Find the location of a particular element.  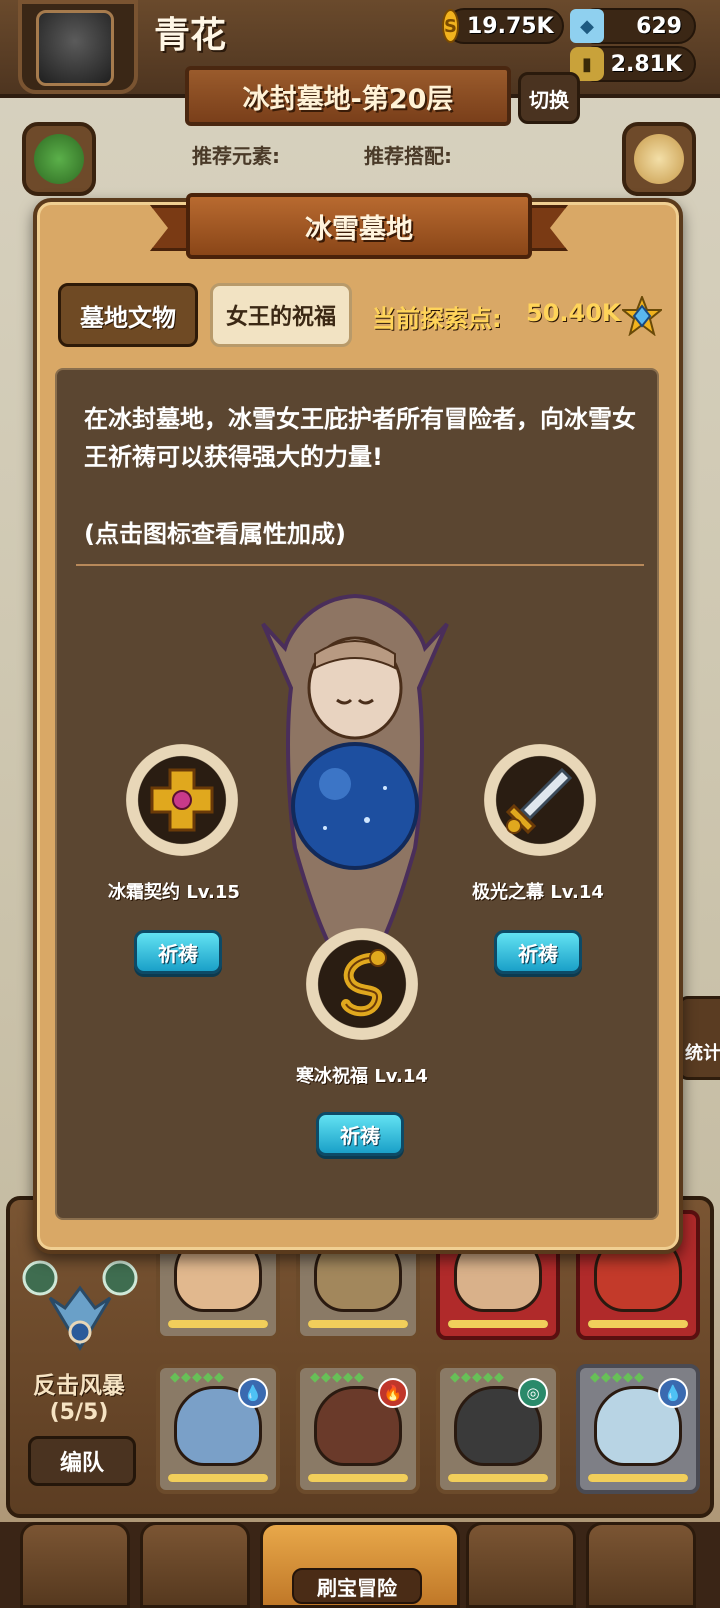

relic-frost-contract-label: 冰霜契约 Lv.15 is located at coordinates (174, 892).